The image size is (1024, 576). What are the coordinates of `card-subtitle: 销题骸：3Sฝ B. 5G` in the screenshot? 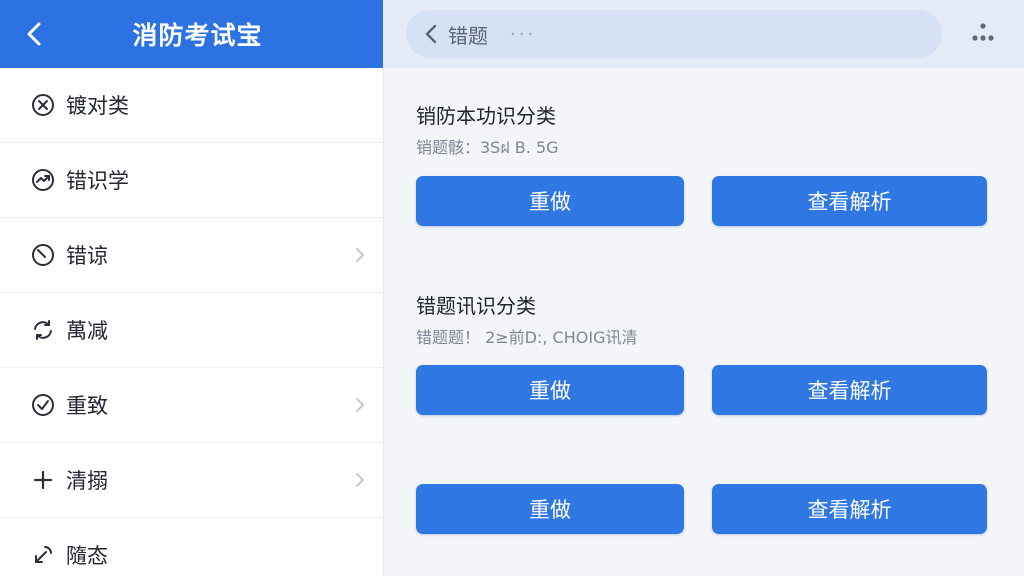 It's located at (487, 147).